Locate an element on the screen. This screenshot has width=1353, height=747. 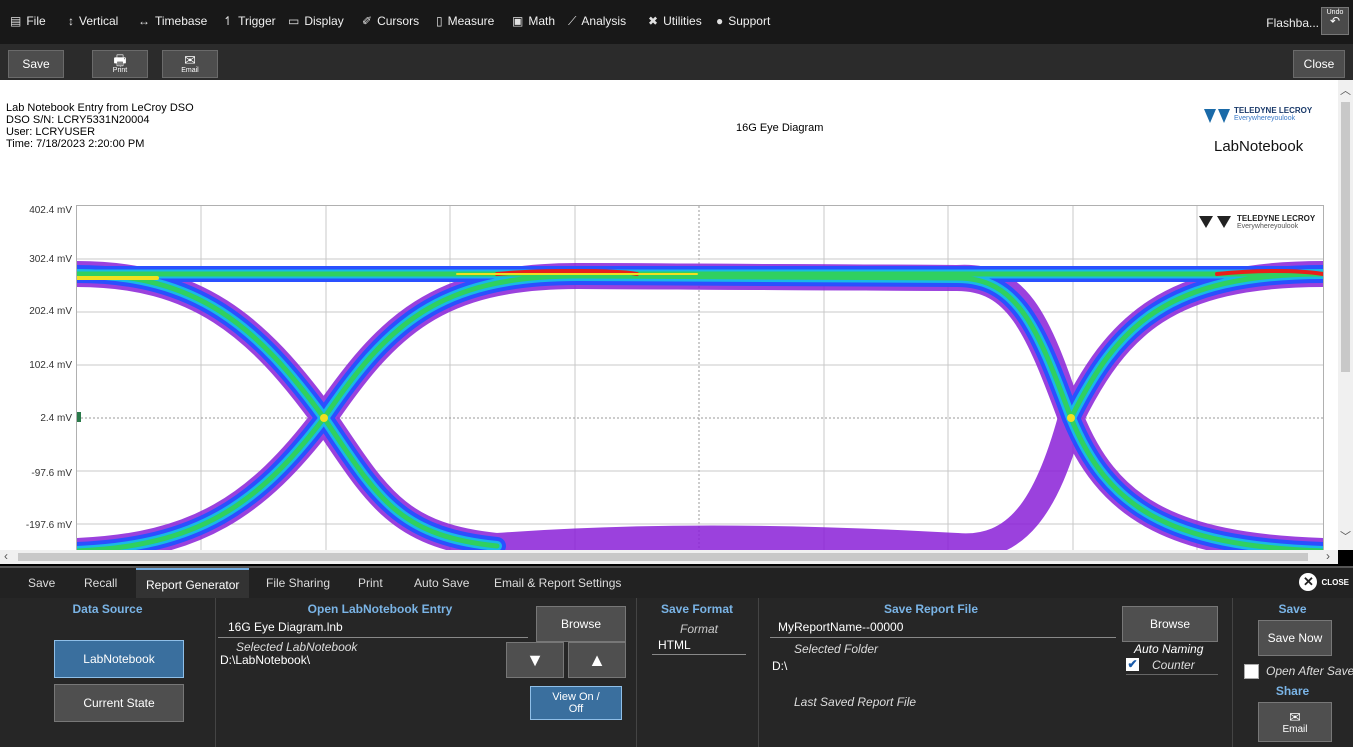
labnotebook-entry-field: 16G Eye Diagram.lnb is located at coordinates (373, 629).